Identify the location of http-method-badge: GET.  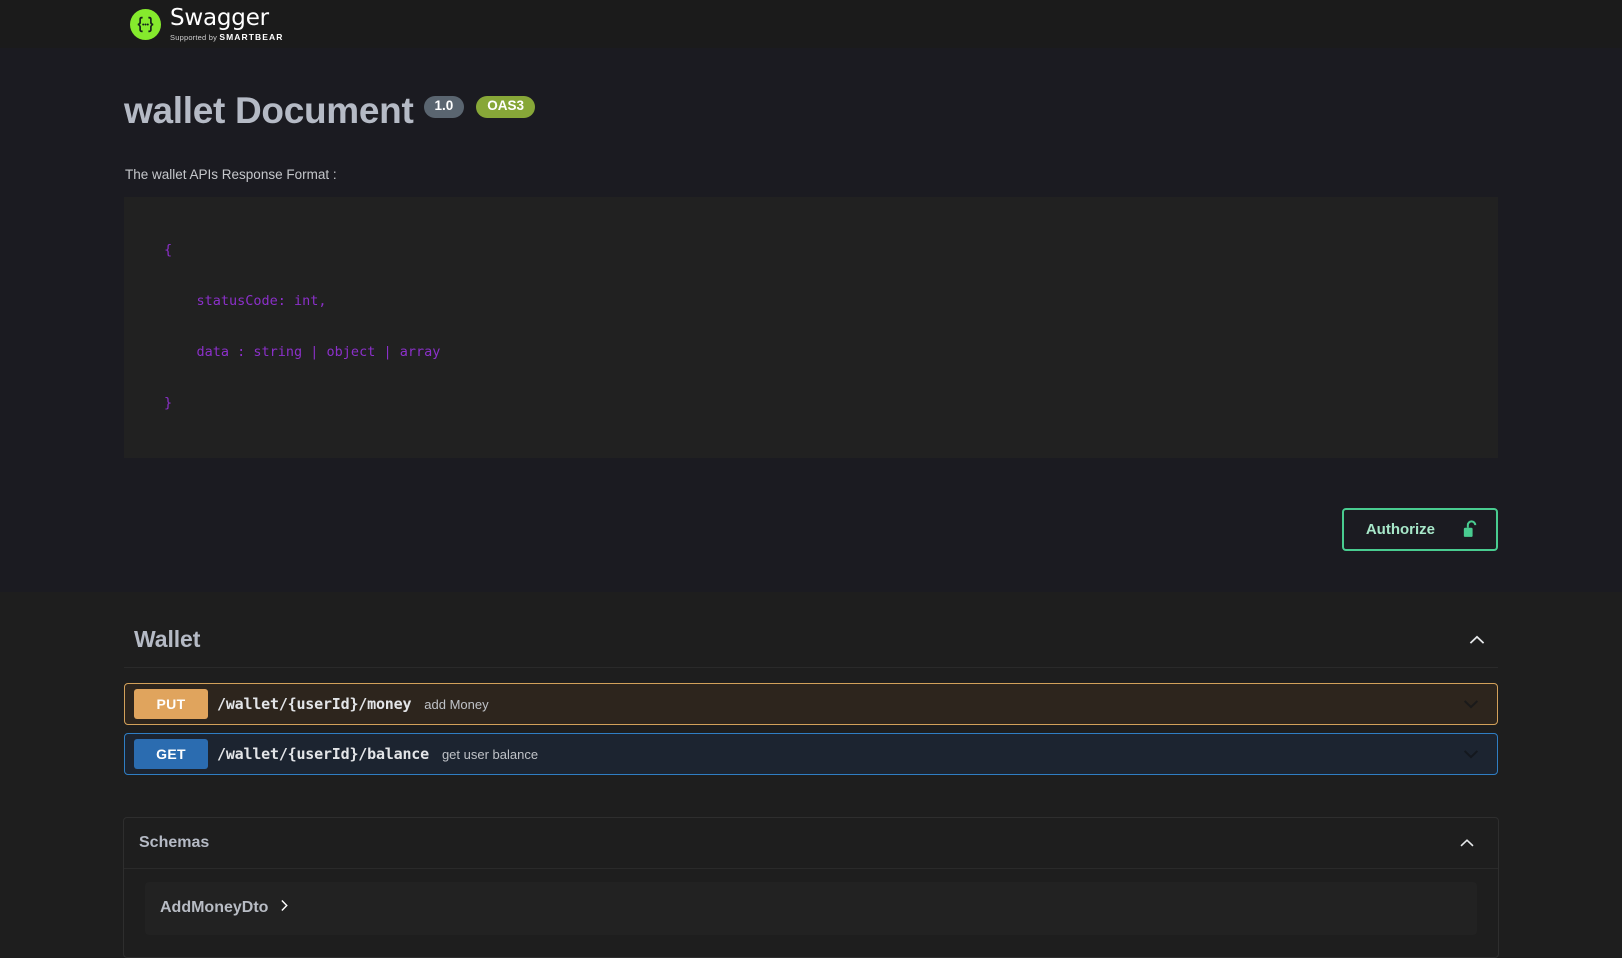
(171, 754).